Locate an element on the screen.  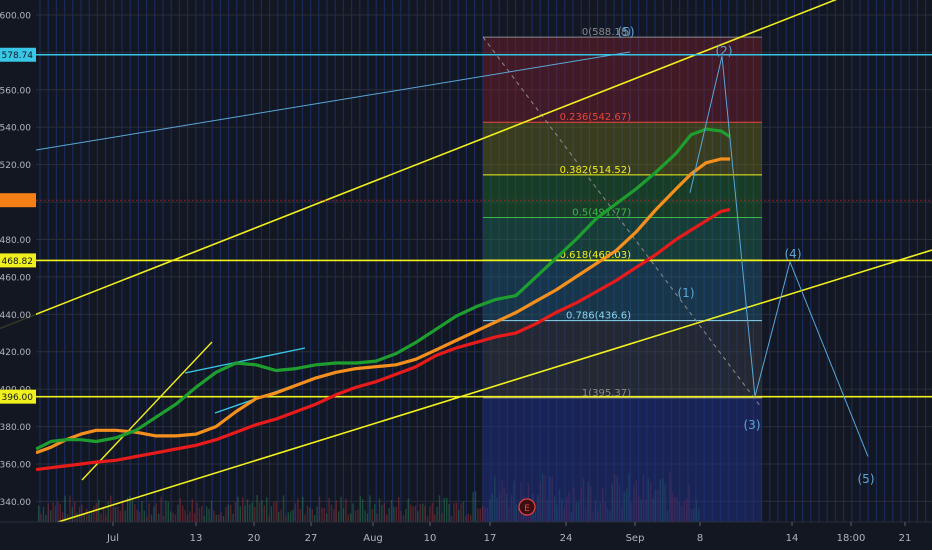
current-price-tag is located at coordinates (18, 200).